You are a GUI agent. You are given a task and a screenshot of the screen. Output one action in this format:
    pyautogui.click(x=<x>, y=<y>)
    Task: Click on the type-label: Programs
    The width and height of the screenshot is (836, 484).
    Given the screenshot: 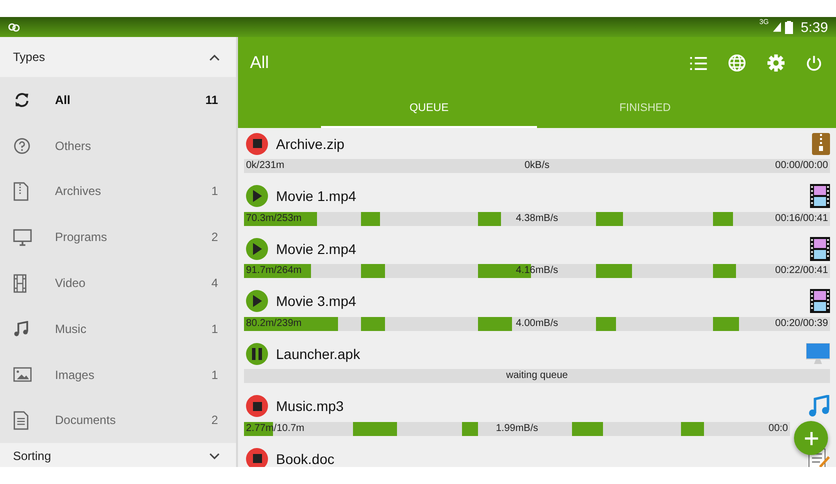 What is the action you would take?
    pyautogui.click(x=81, y=237)
    